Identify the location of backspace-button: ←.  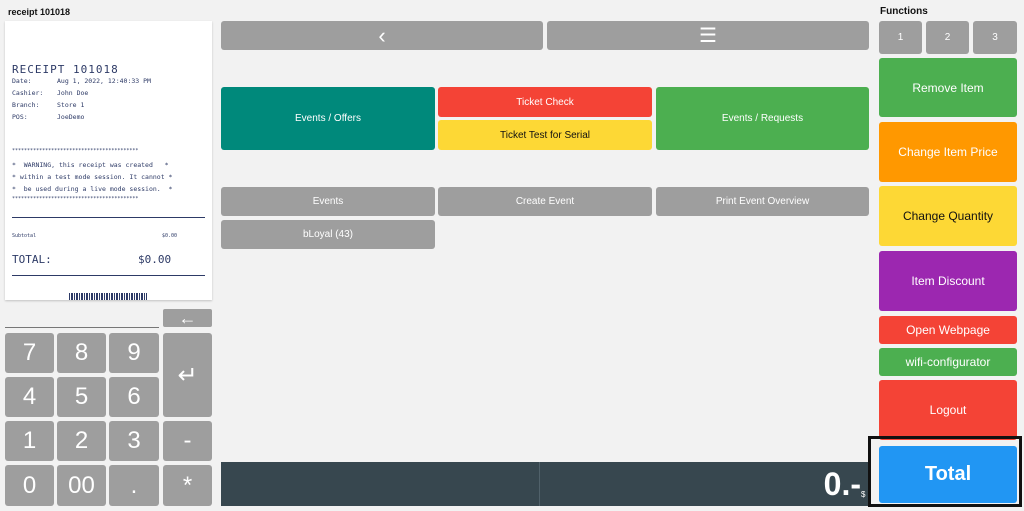
(187, 317).